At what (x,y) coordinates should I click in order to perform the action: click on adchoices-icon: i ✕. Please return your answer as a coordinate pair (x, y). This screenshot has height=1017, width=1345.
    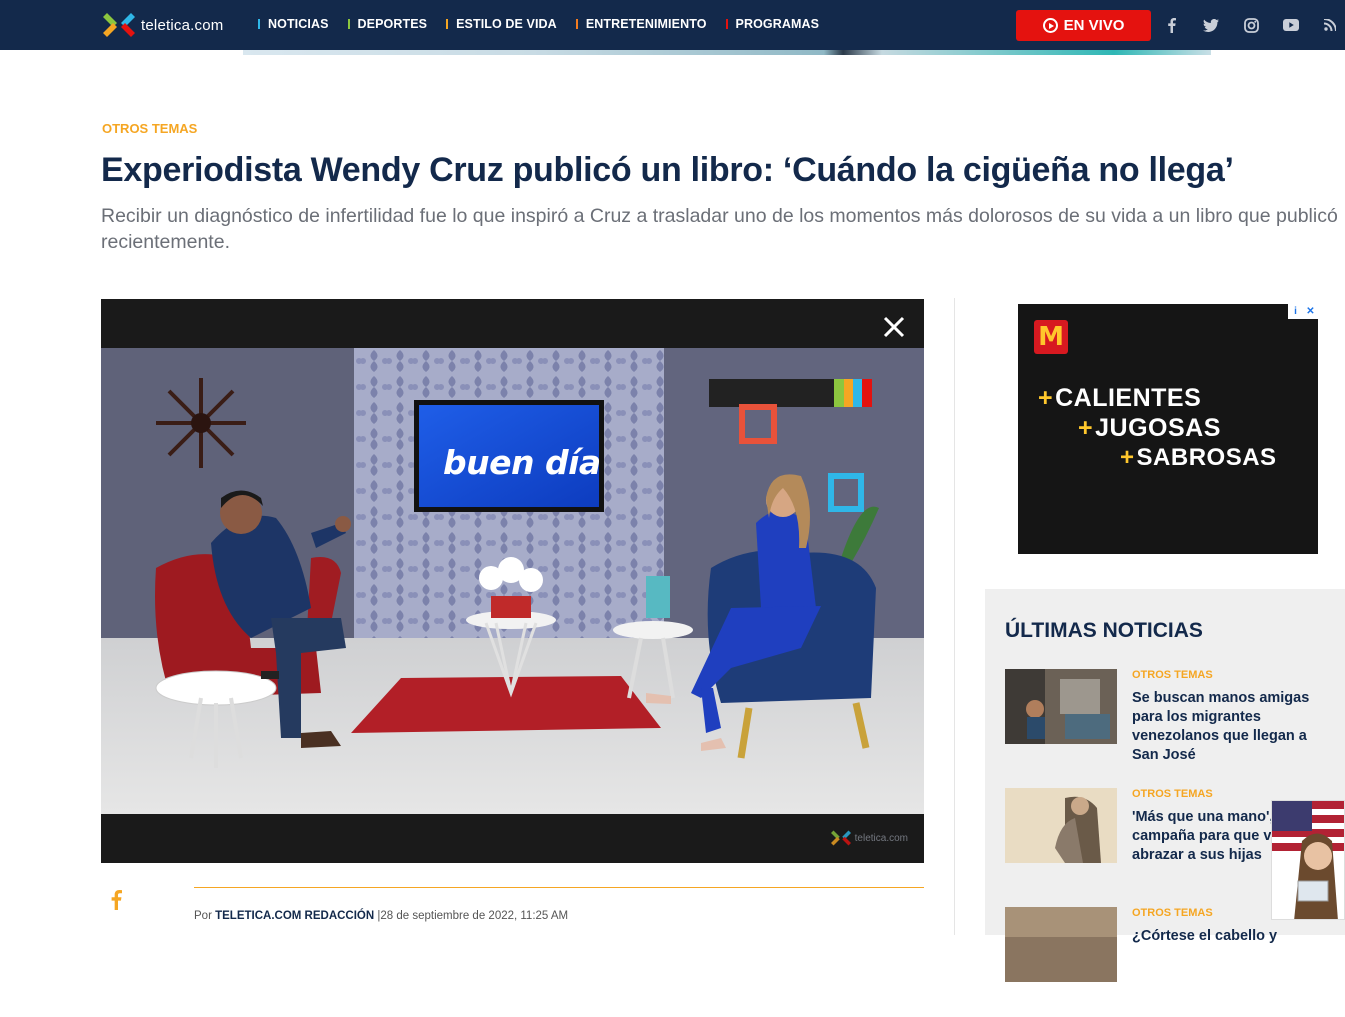
    Looking at the image, I should click on (1303, 311).